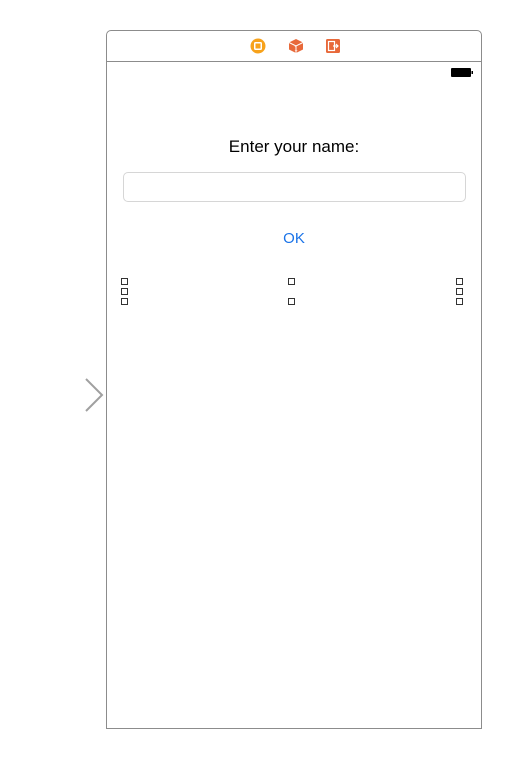  Describe the element at coordinates (459, 291) in the screenshot. I see `resize-handle-right` at that location.